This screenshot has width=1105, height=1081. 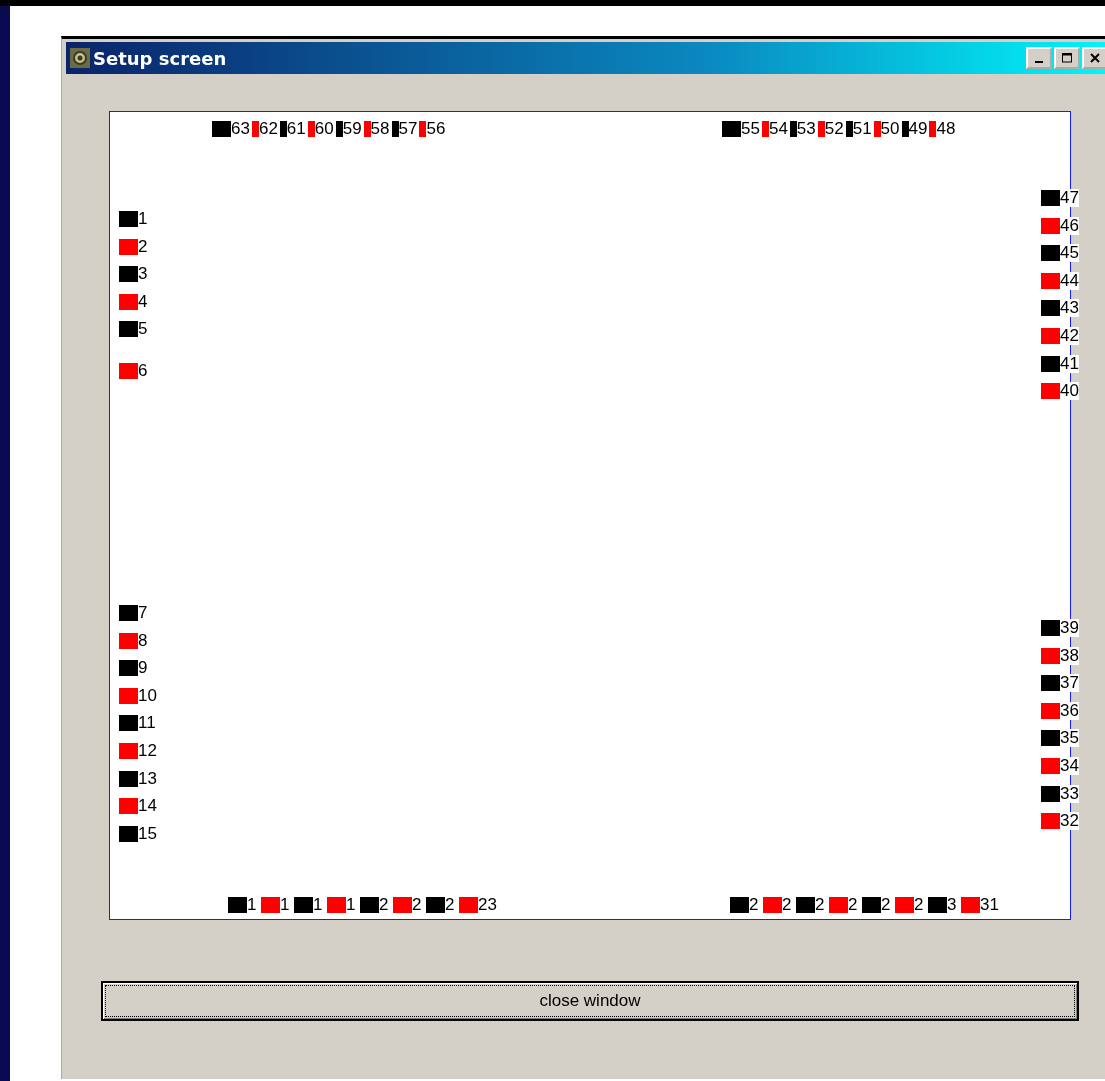 What do you see at coordinates (1069, 738) in the screenshot?
I see `pin-label: 35` at bounding box center [1069, 738].